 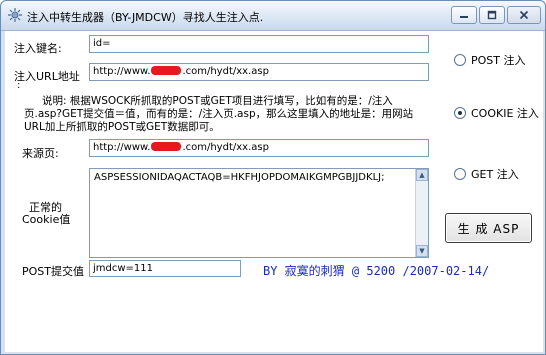 I want to click on radio-get-injection: GET 注入, so click(x=486, y=174).